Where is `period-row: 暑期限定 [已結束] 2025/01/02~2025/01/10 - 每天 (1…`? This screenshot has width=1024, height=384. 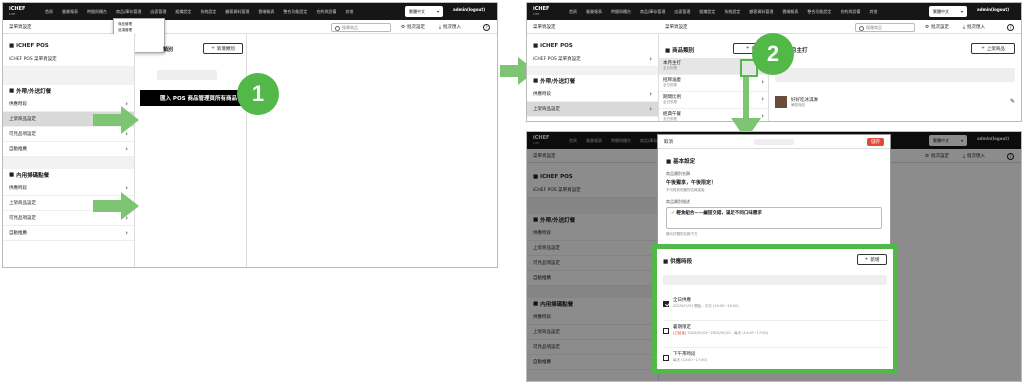 period-row: 暑期限定 [已結束] 2025/01/02~2025/01/10 - 每天 (1… is located at coordinates (775, 336).